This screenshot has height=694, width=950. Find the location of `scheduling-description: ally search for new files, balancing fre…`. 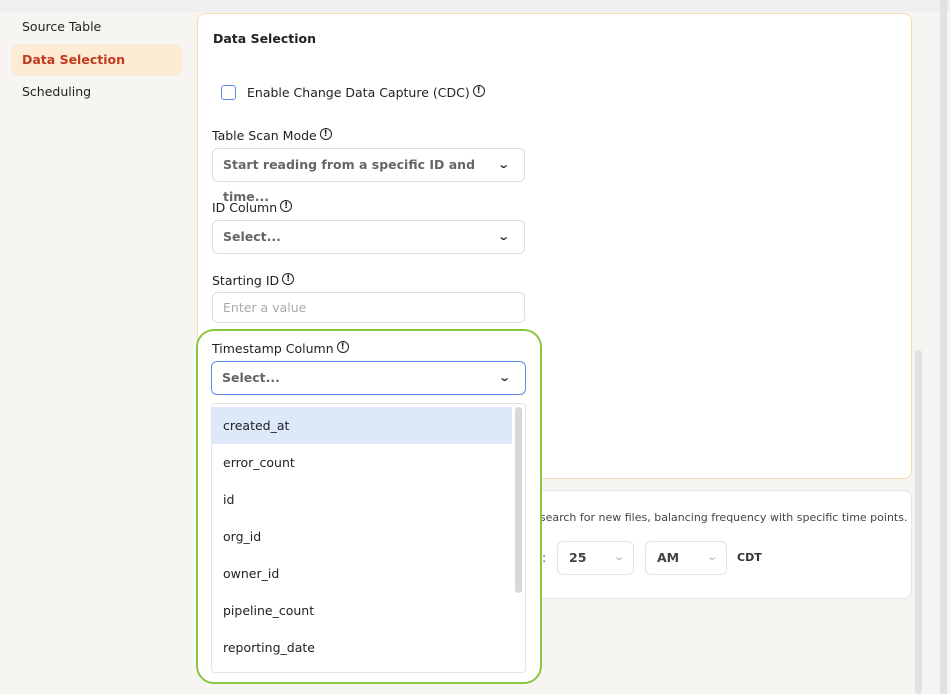

scheduling-description: ally search for new files, balancing fre… is located at coordinates (712, 517).